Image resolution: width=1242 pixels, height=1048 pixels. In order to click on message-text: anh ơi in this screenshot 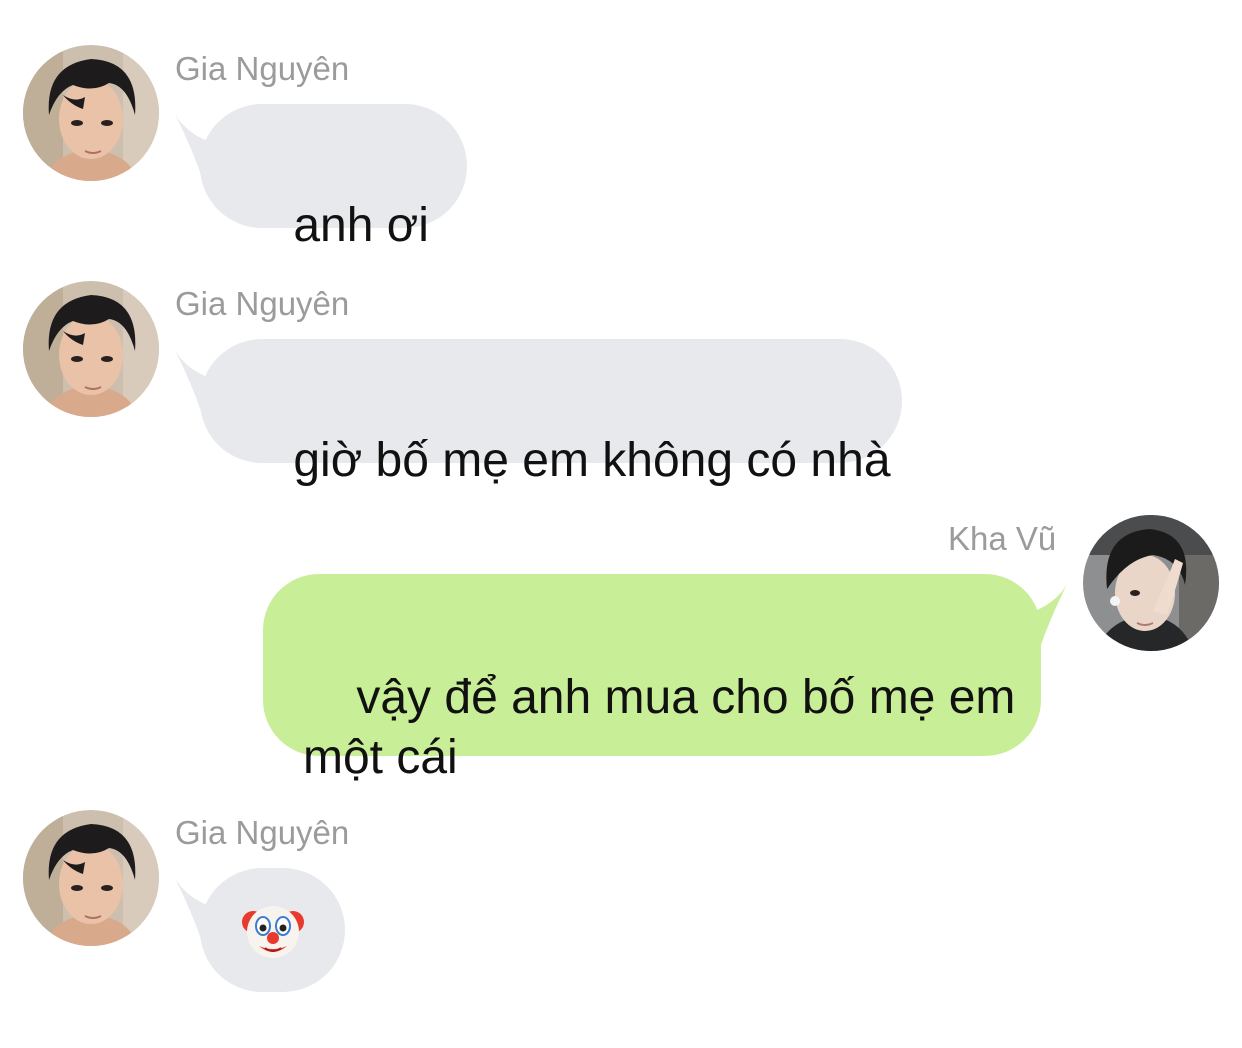, I will do `click(361, 225)`.